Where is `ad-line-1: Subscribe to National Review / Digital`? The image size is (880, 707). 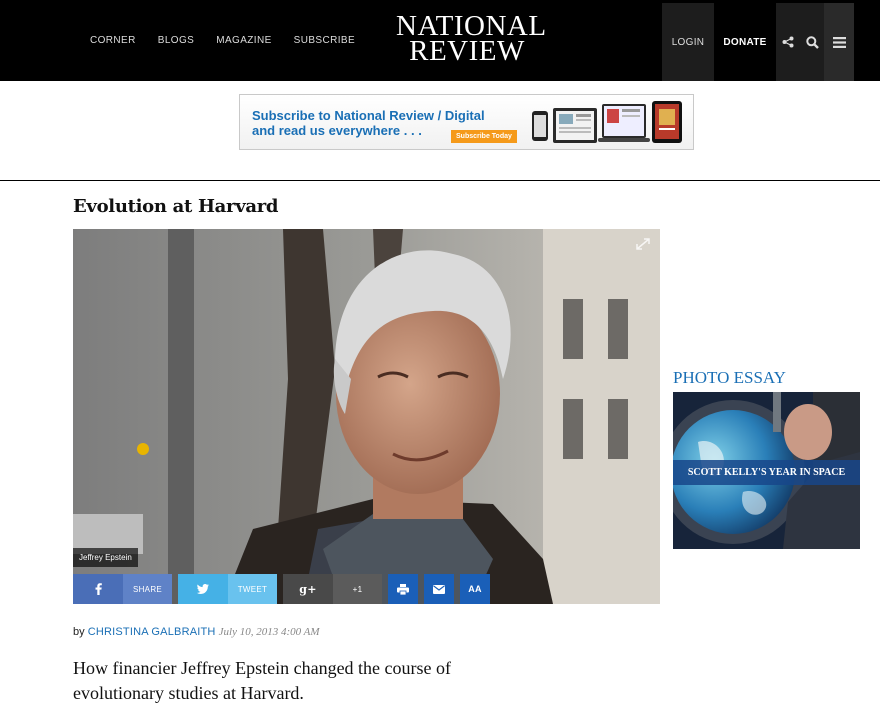 ad-line-1: Subscribe to National Review / Digital is located at coordinates (368, 115).